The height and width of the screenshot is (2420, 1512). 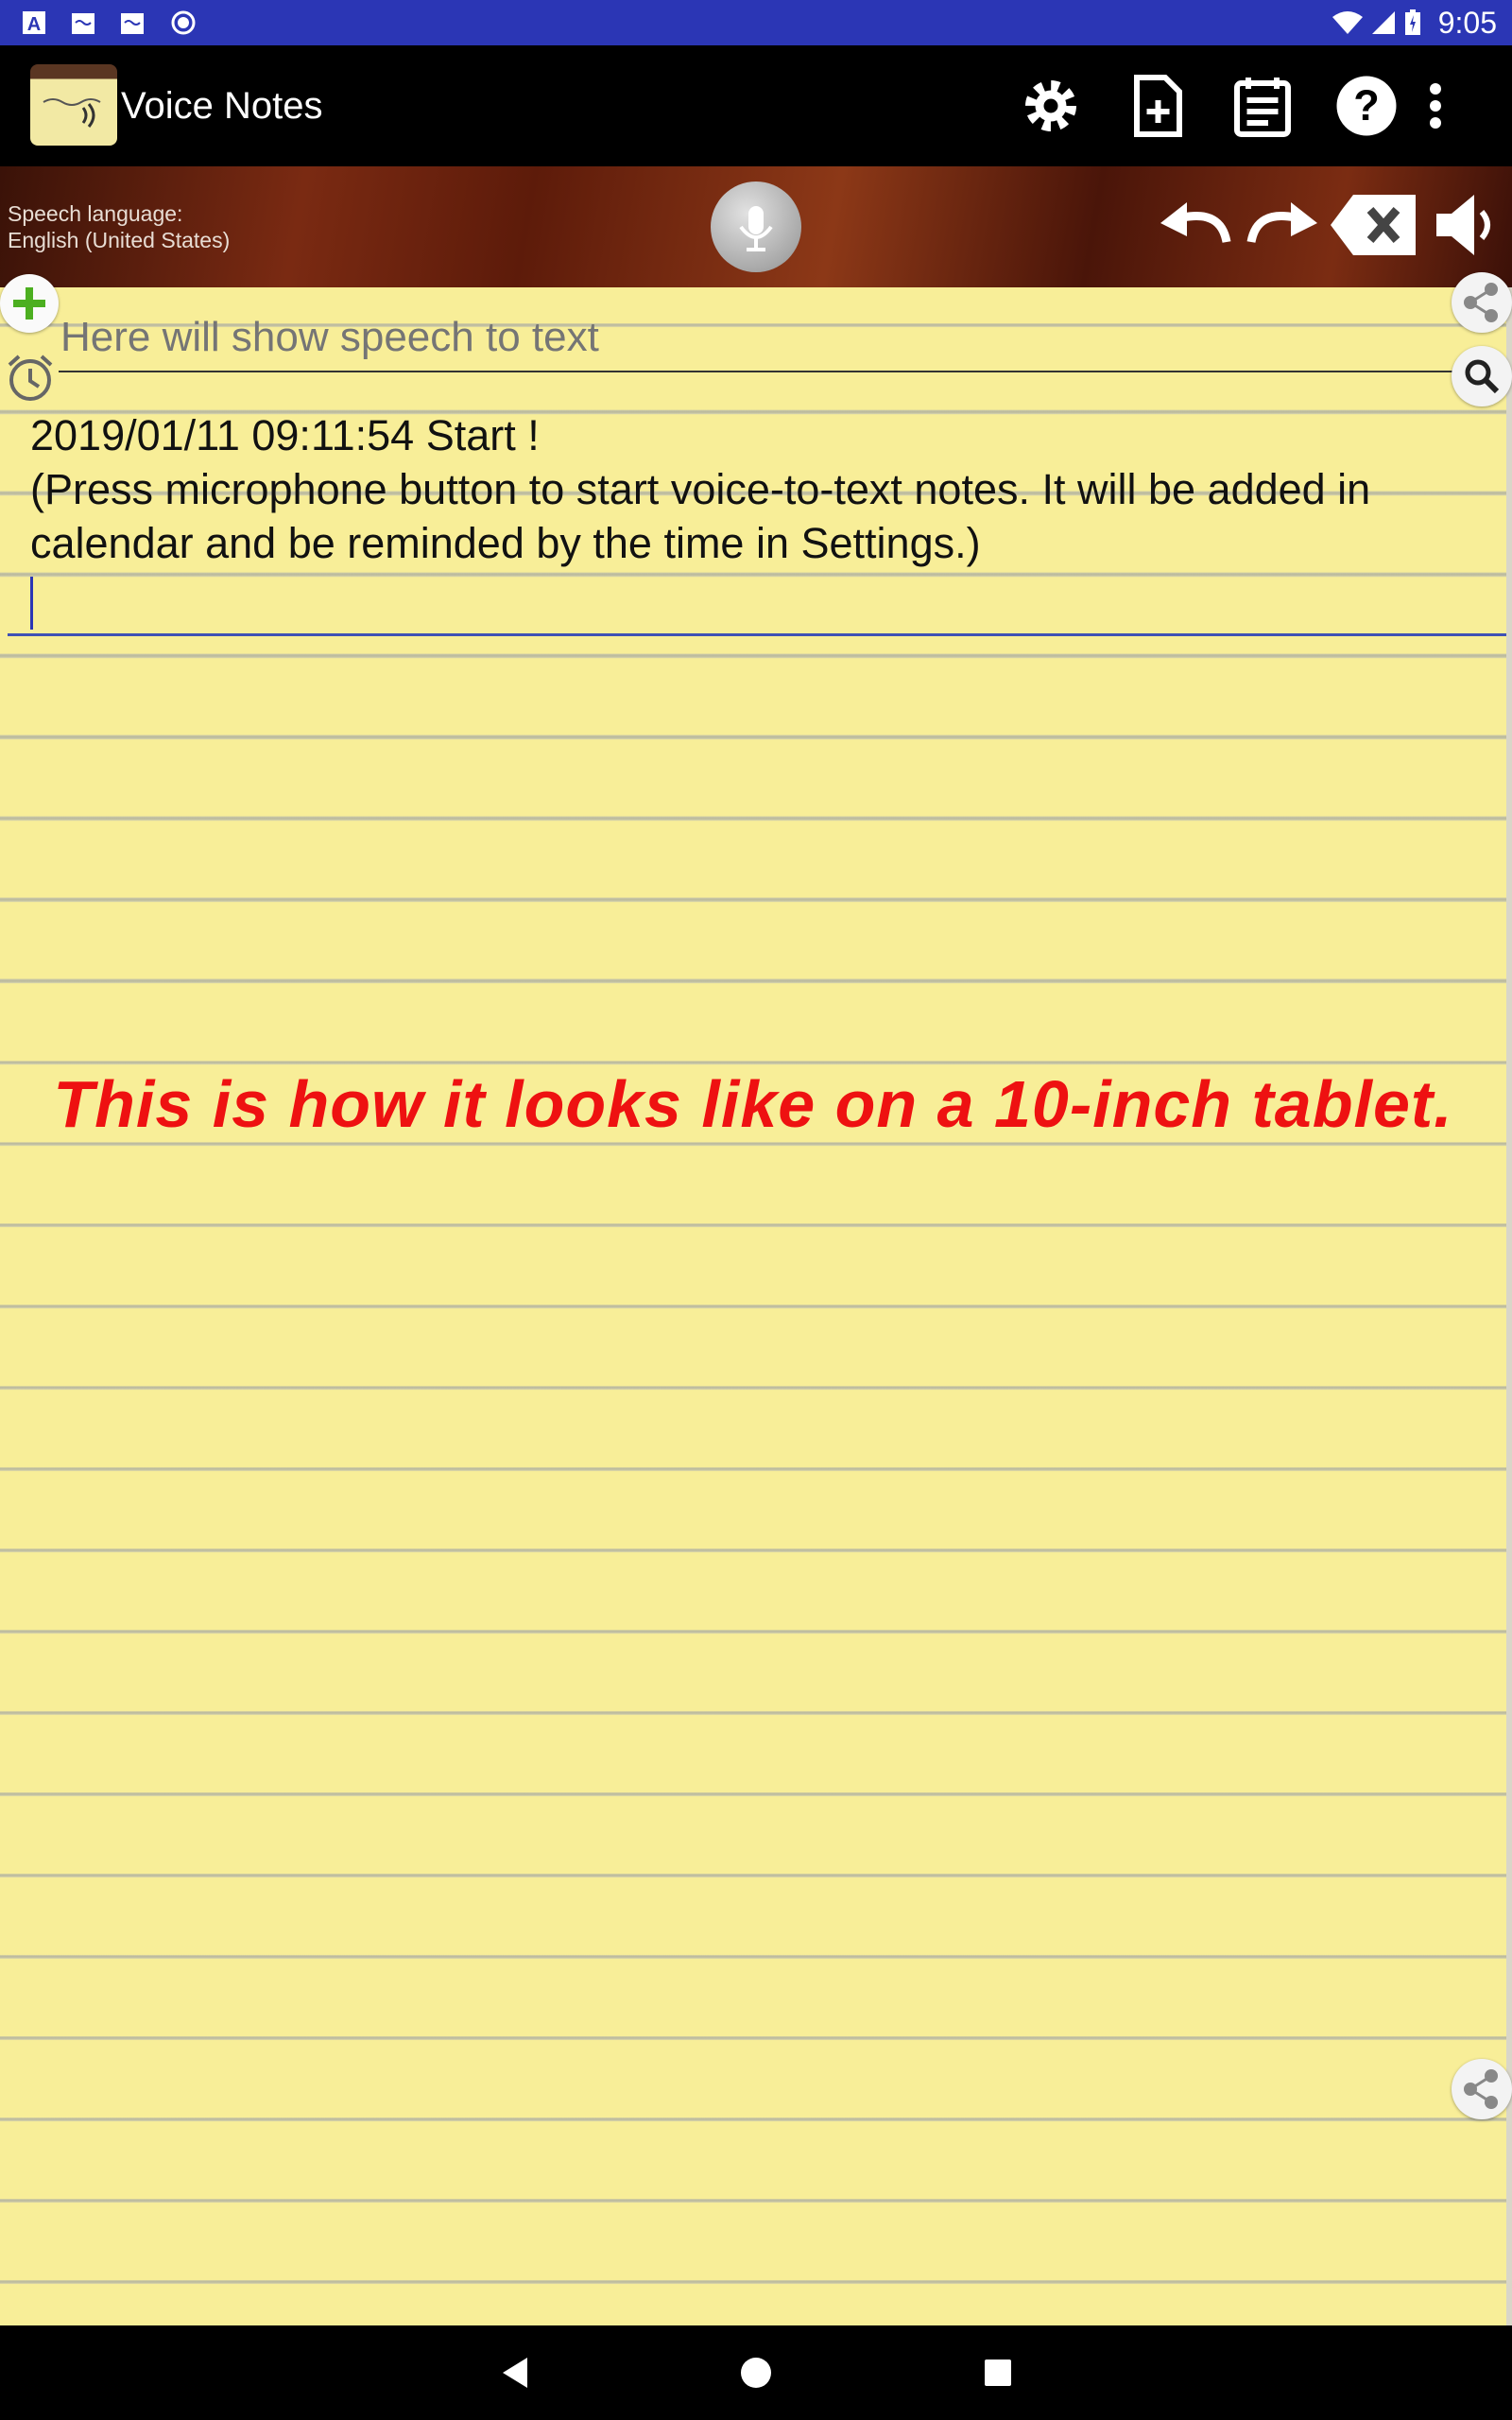 I want to click on paper-edge, so click(x=1509, y=1306).